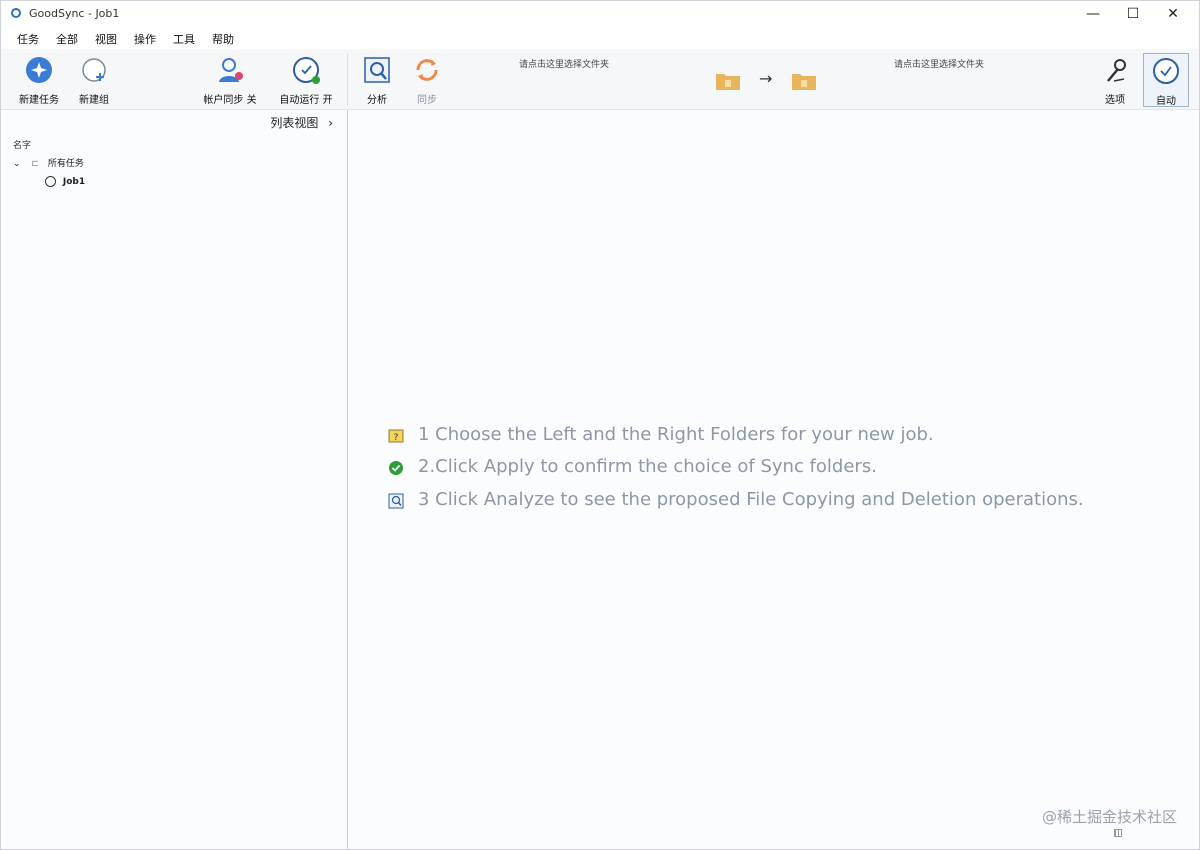 Image resolution: width=1200 pixels, height=850 pixels. I want to click on new-group-label: 新建组, so click(94, 100).